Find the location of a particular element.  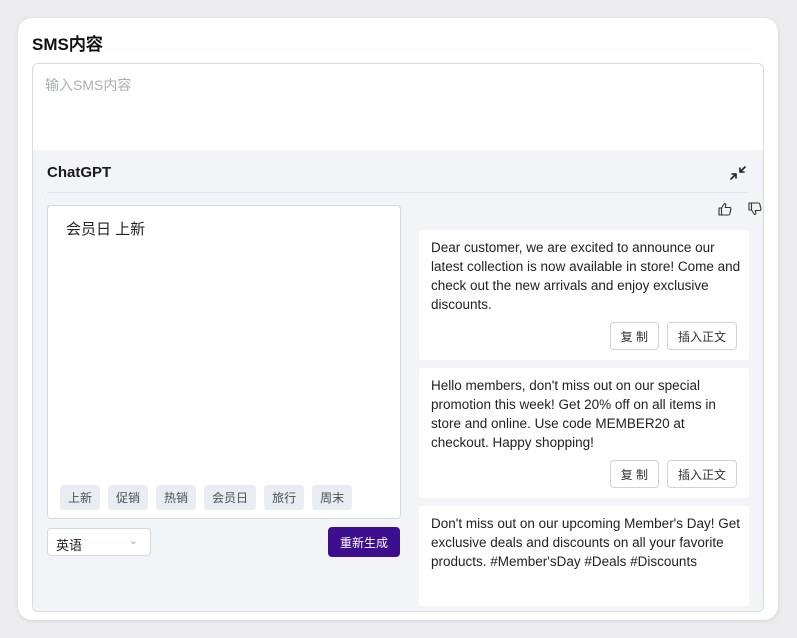

result-actions-2: 复 制 插入正文 is located at coordinates (673, 474).